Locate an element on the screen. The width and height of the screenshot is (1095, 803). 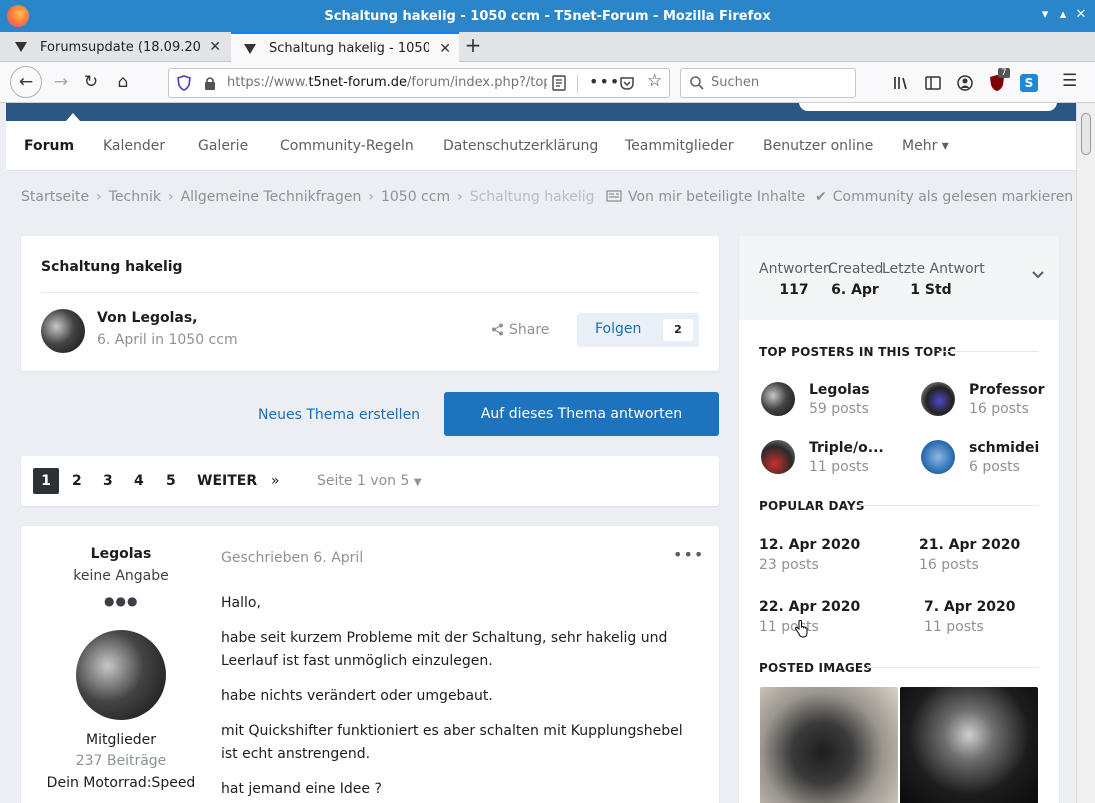
search-placeholder: Suchen is located at coordinates (735, 82).